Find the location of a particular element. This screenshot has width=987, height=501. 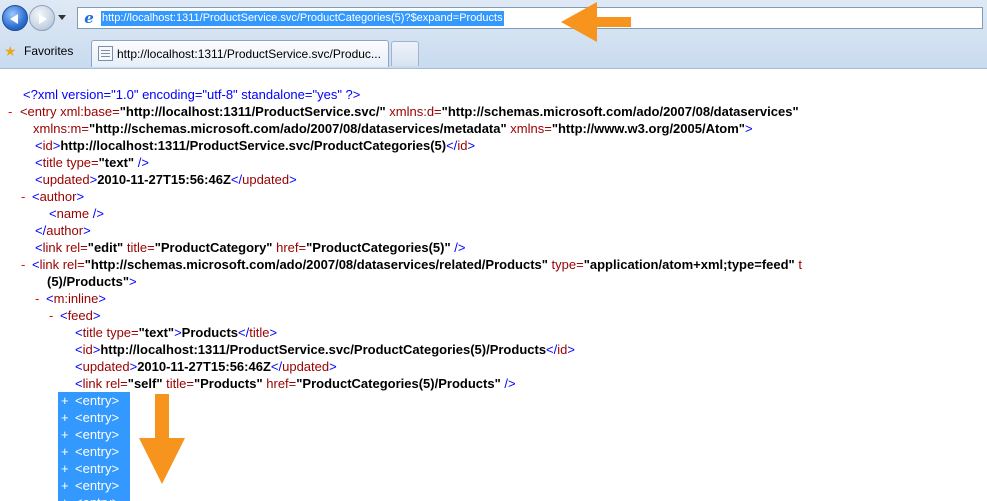

xml-updated-line: <updated>2010-11-27T15:56:46Z</updated> is located at coordinates (166, 179).